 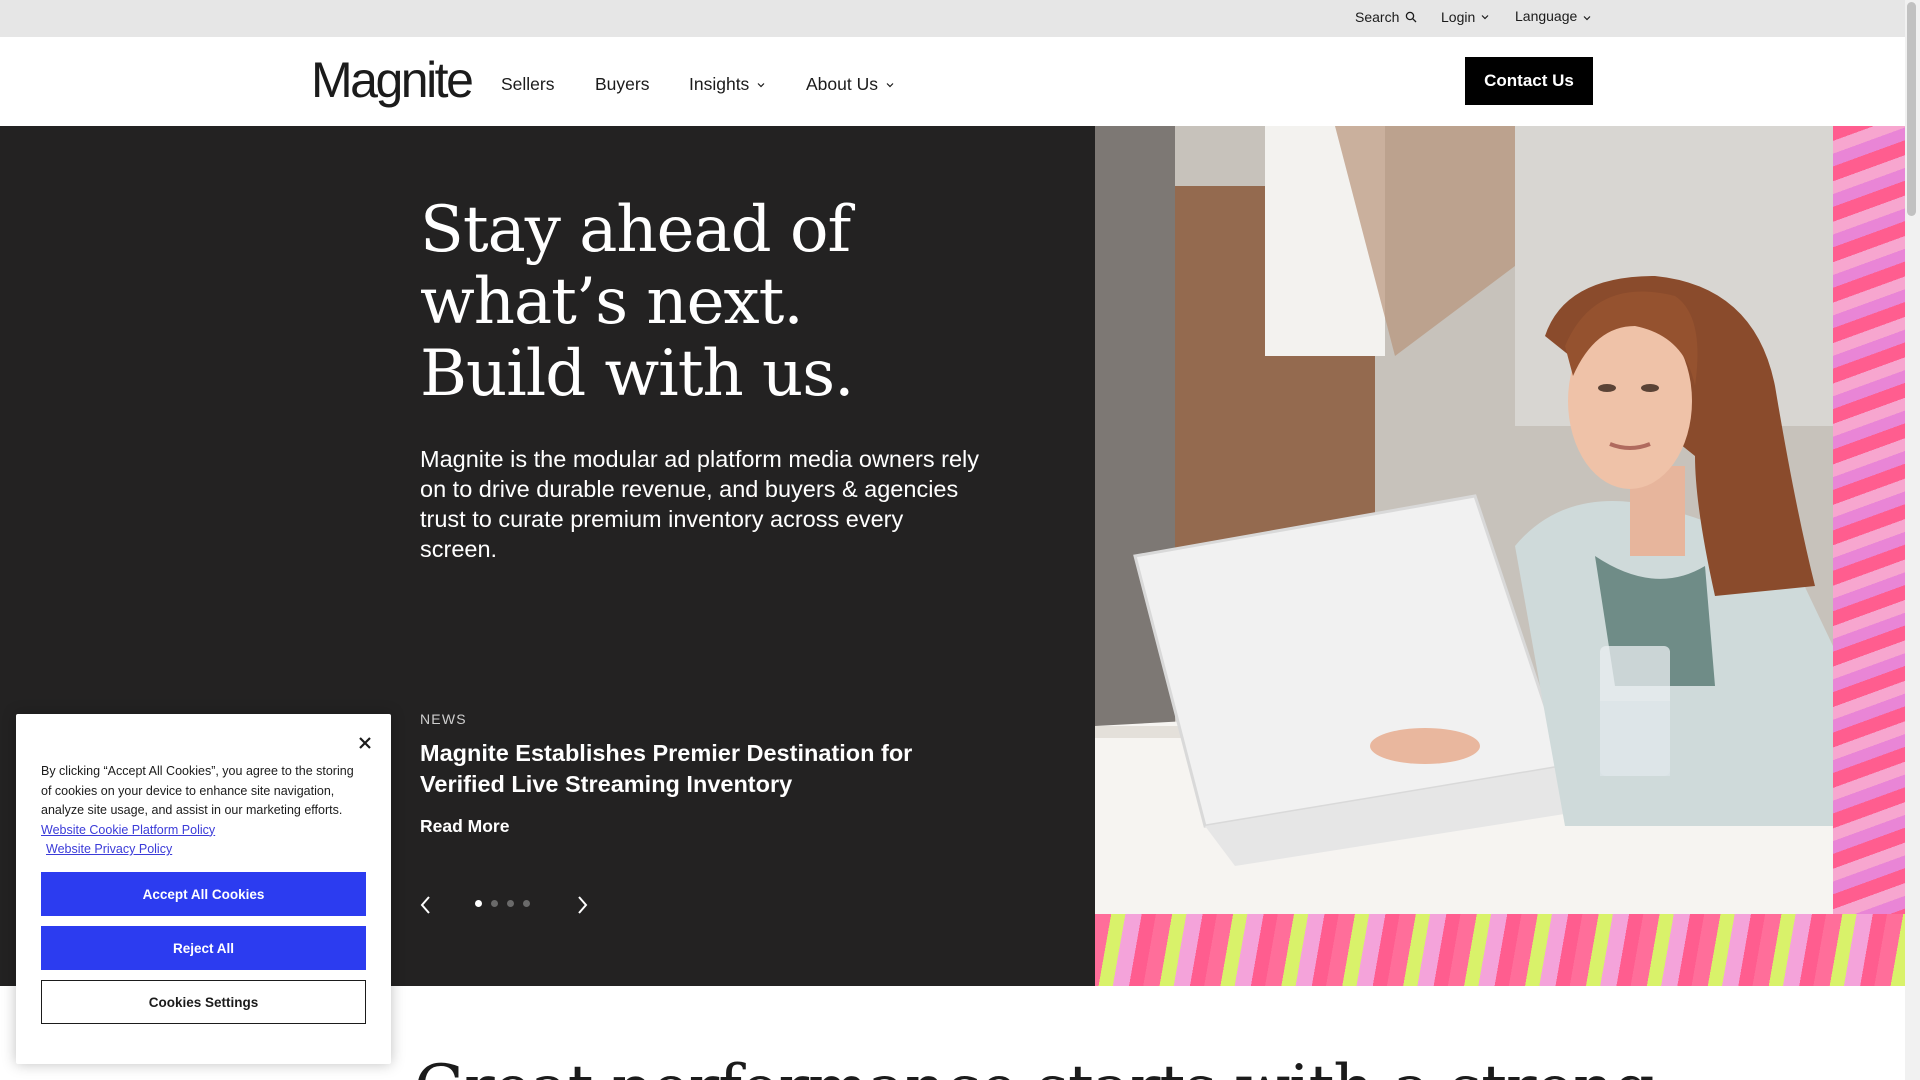 I want to click on nav-insights-label: Insights, so click(x=719, y=84).